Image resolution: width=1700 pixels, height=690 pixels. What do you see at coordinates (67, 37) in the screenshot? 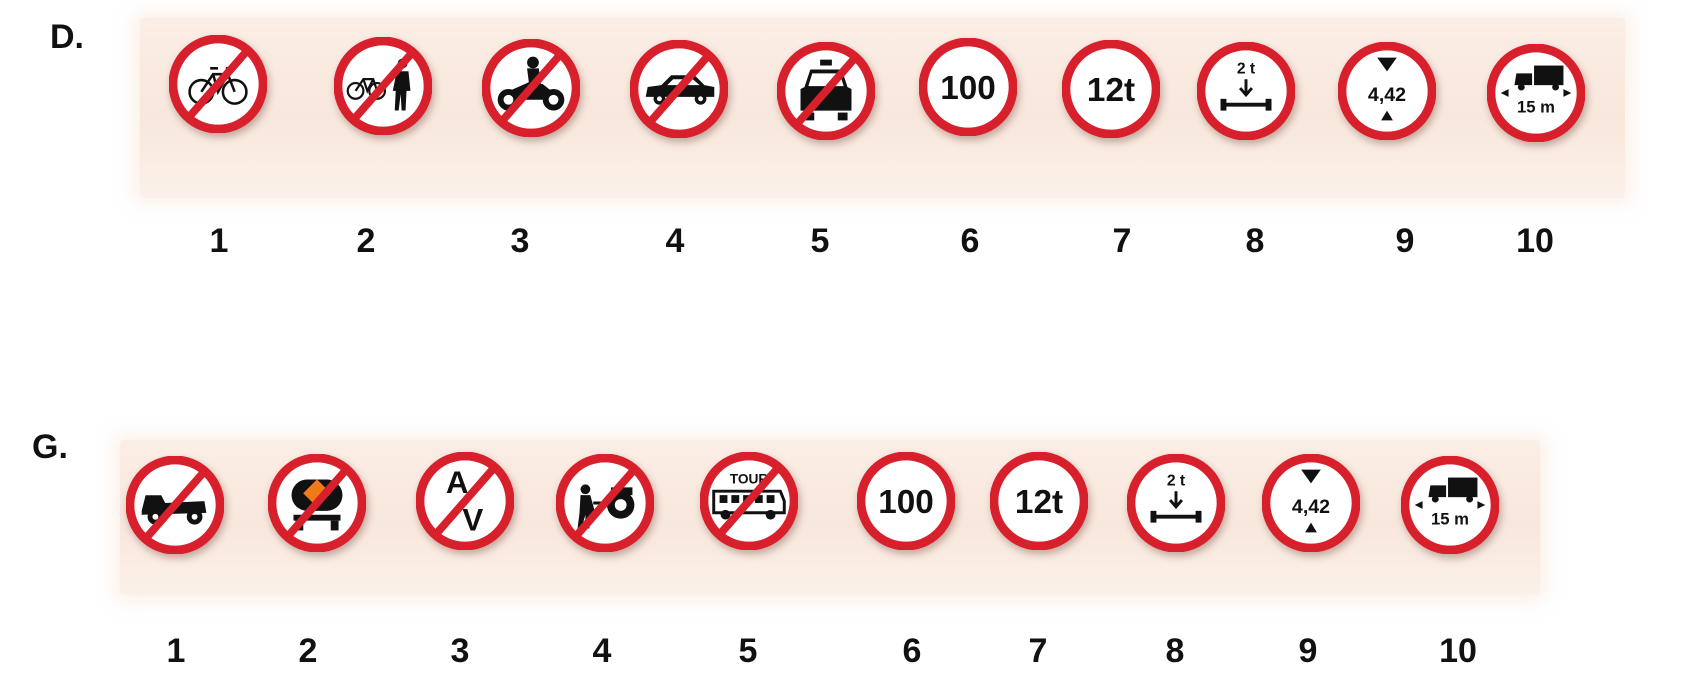
I see `section-d-label: D.` at bounding box center [67, 37].